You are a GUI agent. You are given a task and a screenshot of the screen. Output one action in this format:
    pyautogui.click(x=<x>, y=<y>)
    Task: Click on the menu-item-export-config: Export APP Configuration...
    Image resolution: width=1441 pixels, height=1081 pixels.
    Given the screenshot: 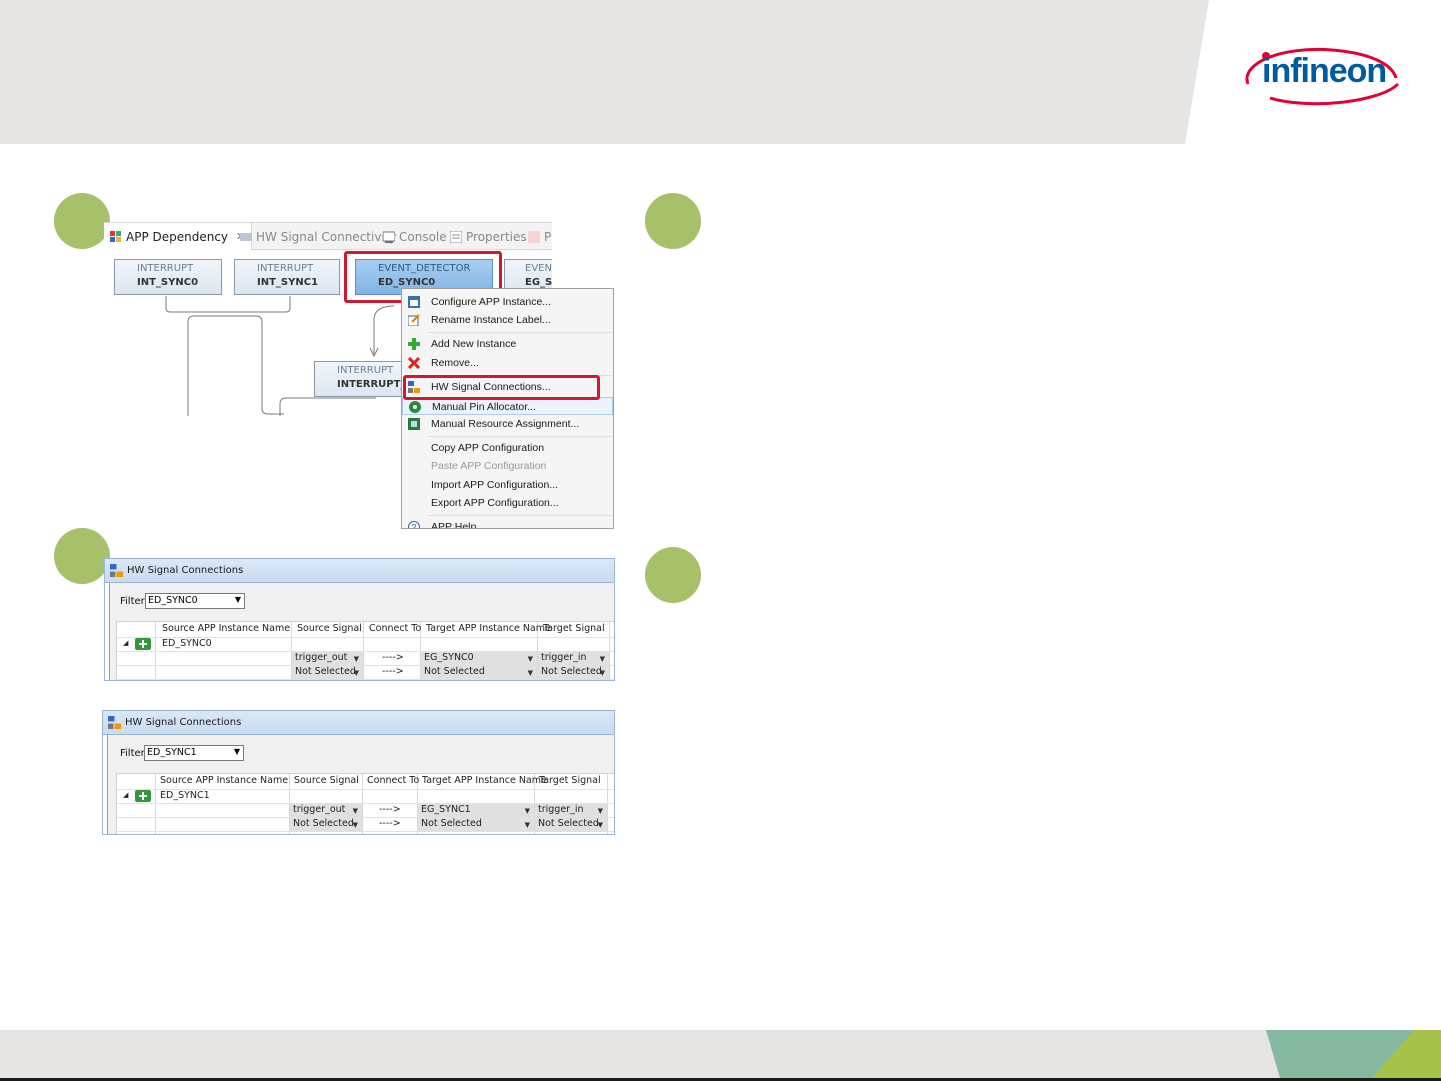 What is the action you would take?
    pyautogui.click(x=507, y=503)
    